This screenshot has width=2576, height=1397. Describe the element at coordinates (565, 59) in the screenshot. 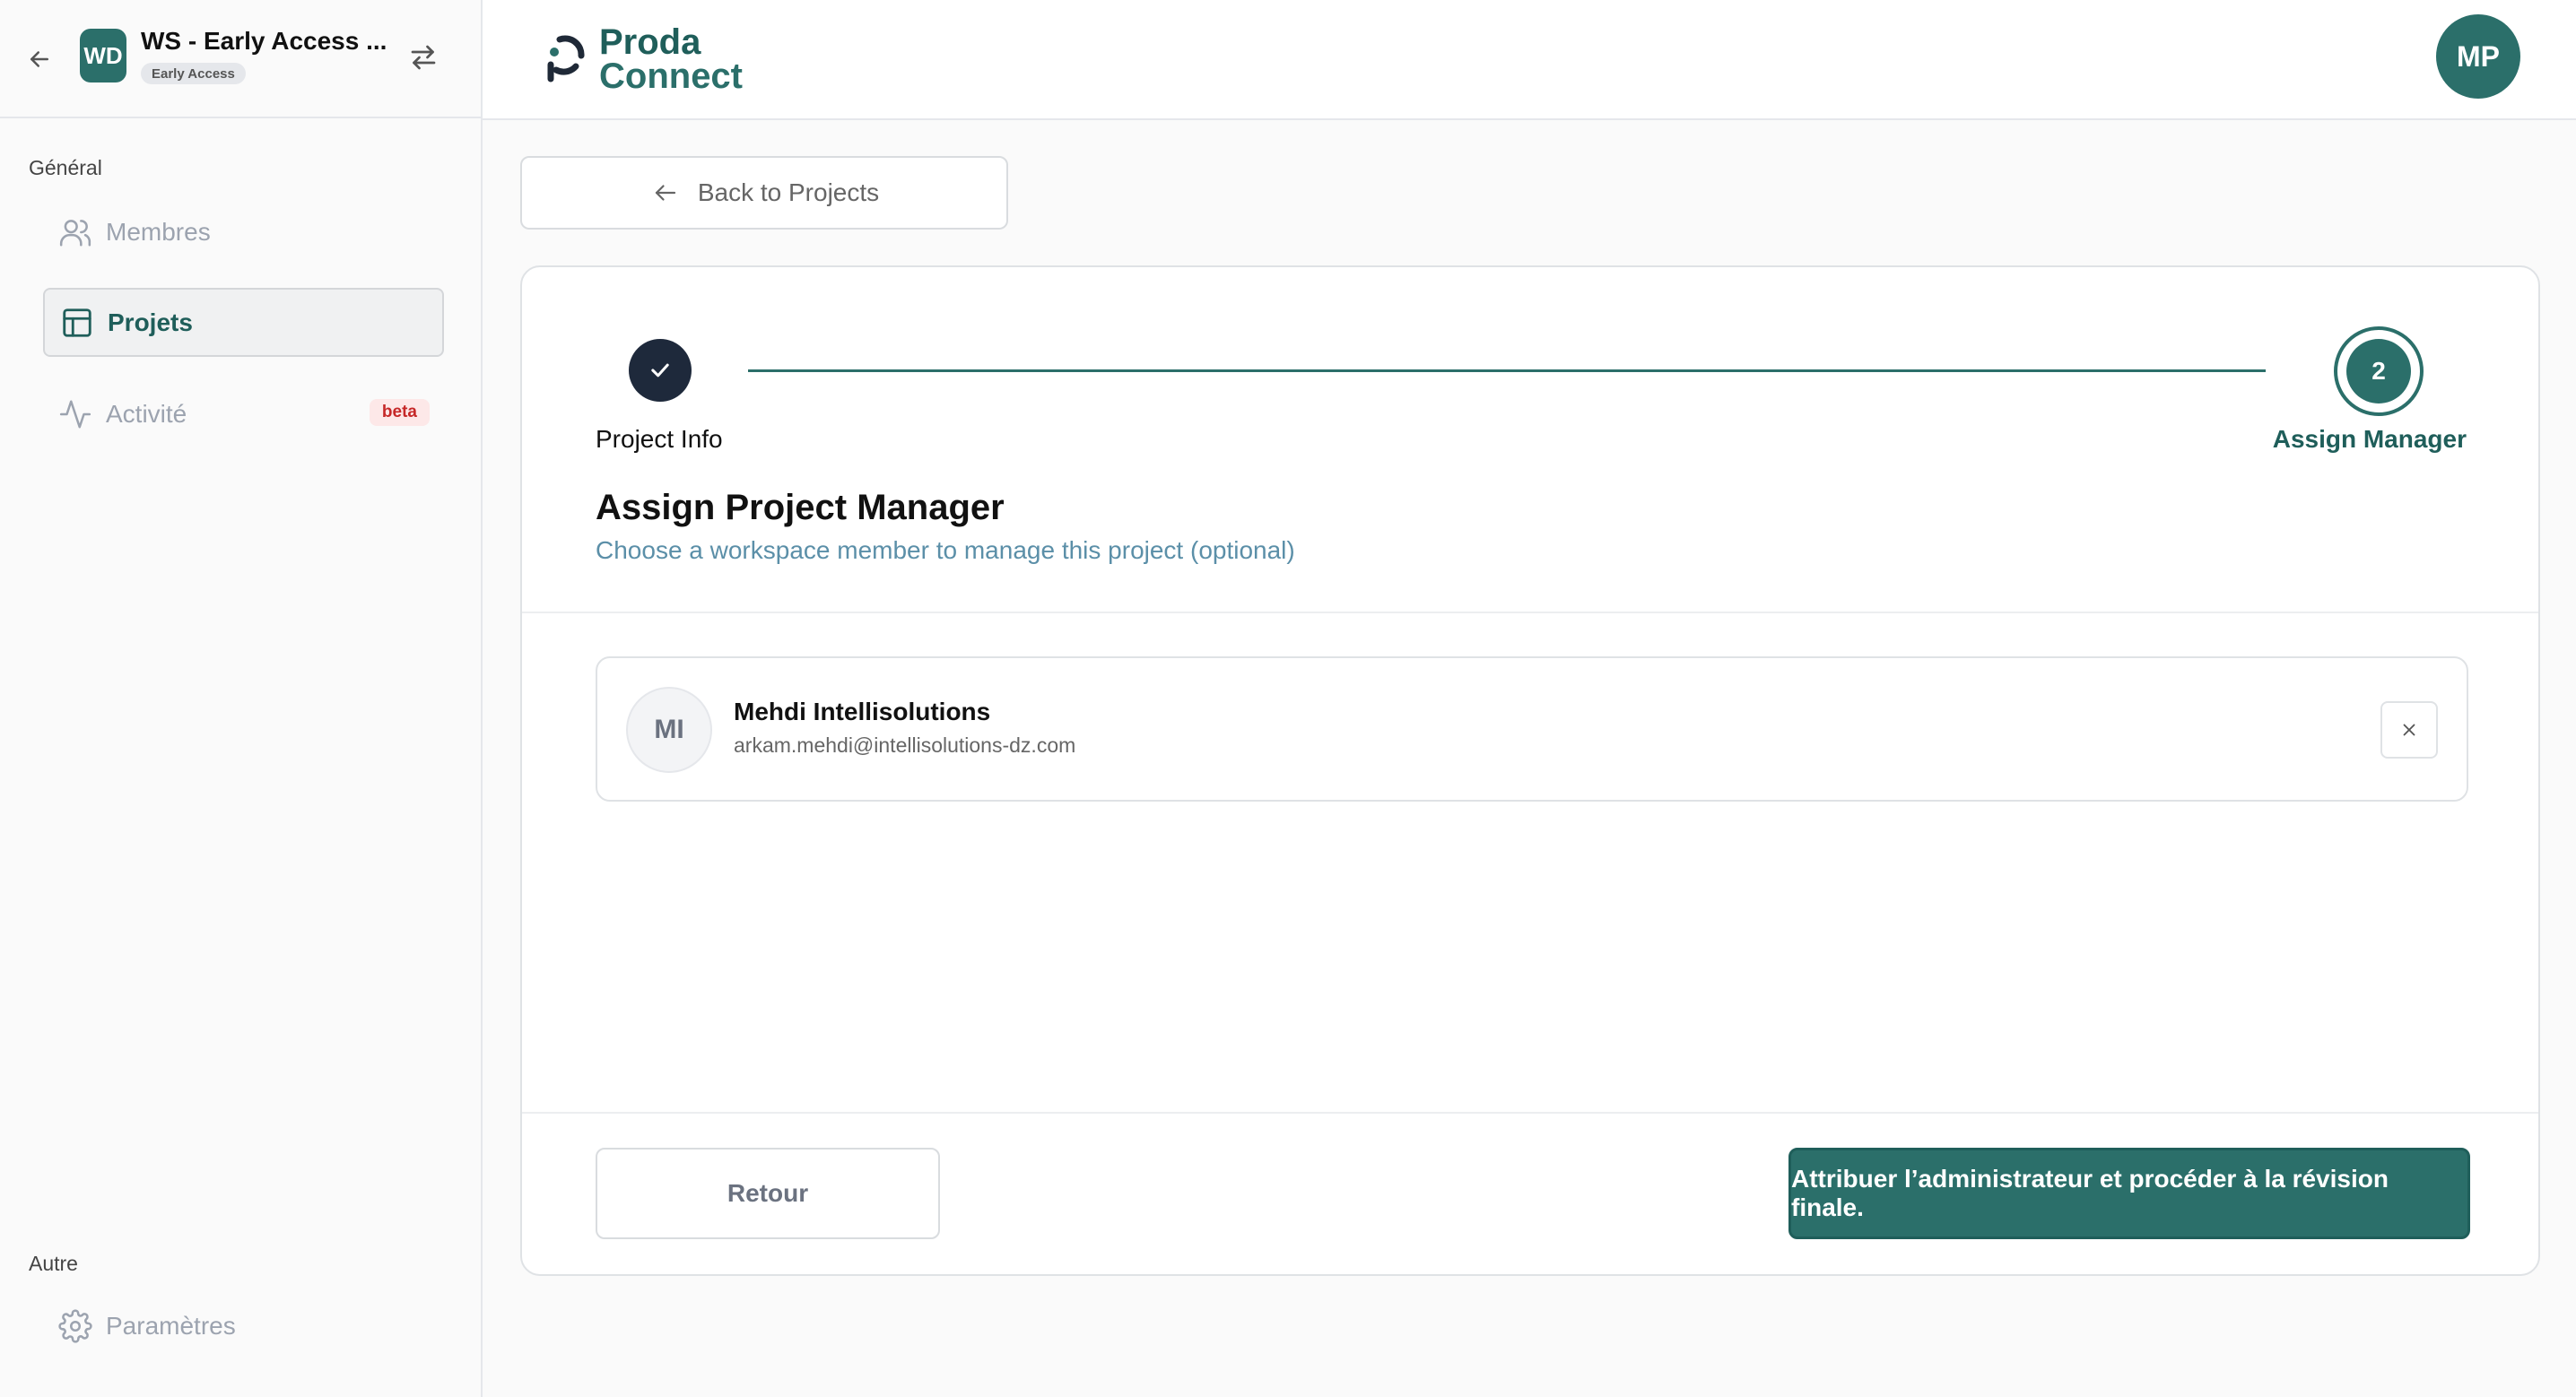

I see `proda-logo-icon` at that location.